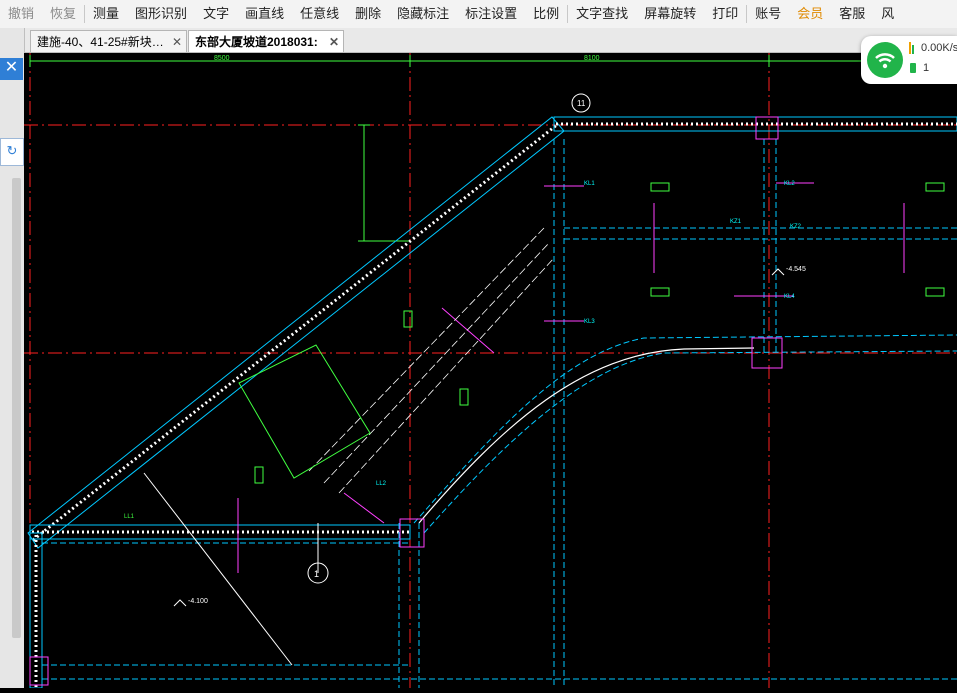  I want to click on connection-count: 1, so click(926, 68).